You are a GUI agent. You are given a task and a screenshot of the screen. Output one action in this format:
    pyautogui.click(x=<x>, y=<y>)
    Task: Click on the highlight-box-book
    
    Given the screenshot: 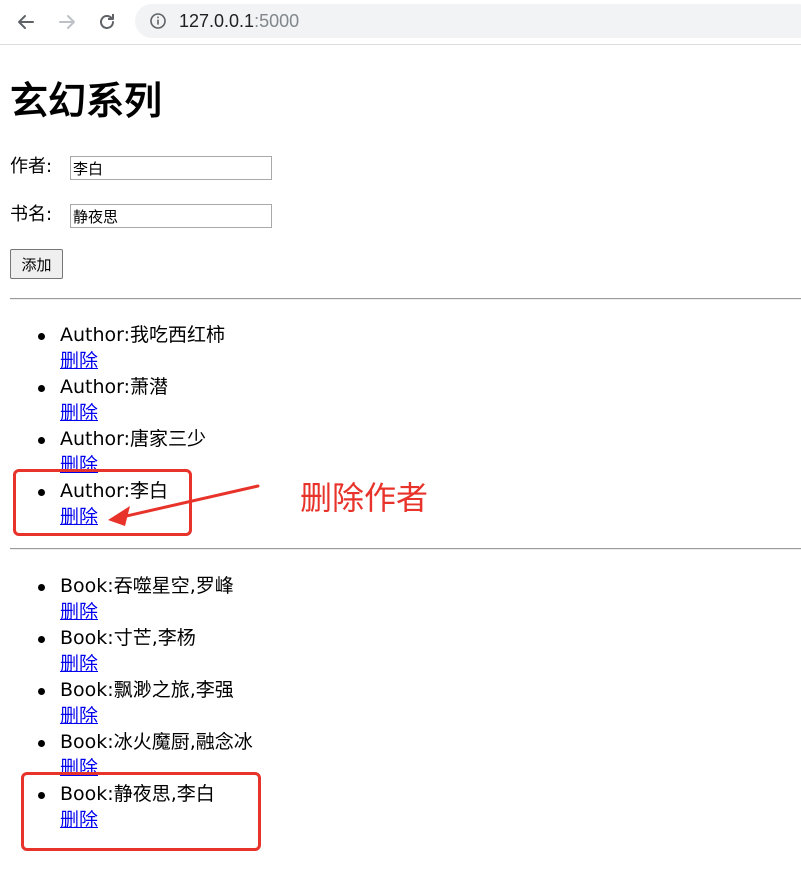 What is the action you would take?
    pyautogui.click(x=141, y=811)
    